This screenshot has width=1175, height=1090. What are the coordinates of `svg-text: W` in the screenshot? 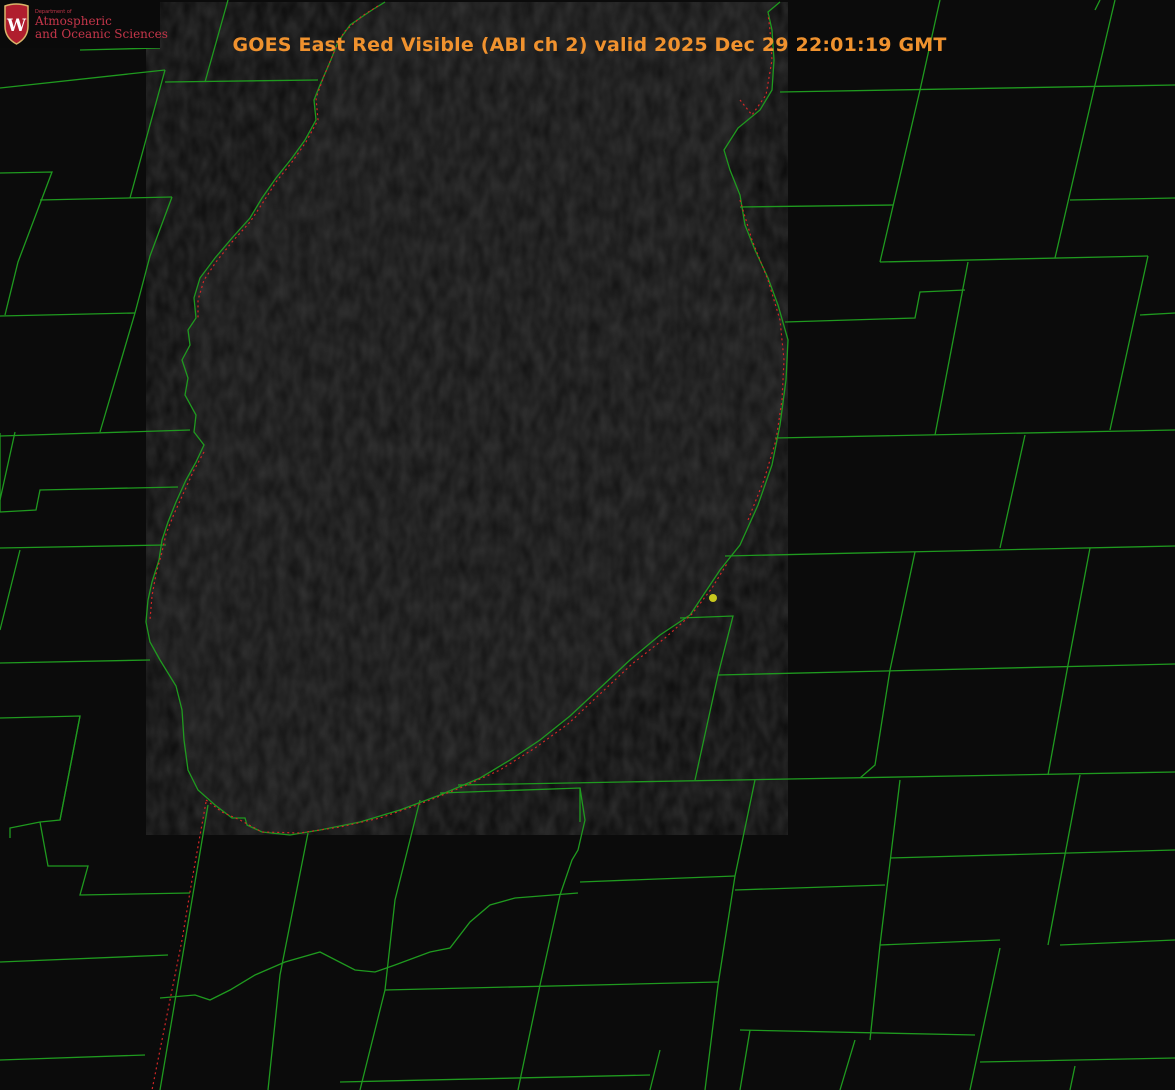 It's located at (16, 26).